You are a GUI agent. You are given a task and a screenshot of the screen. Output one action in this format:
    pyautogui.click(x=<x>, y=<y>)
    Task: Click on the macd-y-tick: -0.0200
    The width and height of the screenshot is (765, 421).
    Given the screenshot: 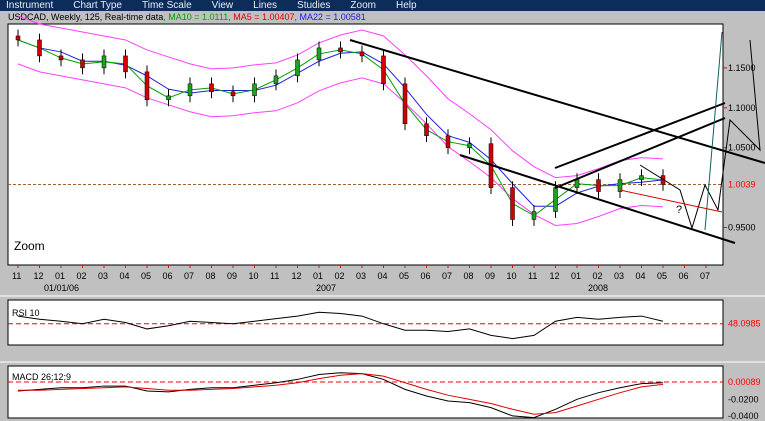 What is the action you would take?
    pyautogui.click(x=743, y=399)
    